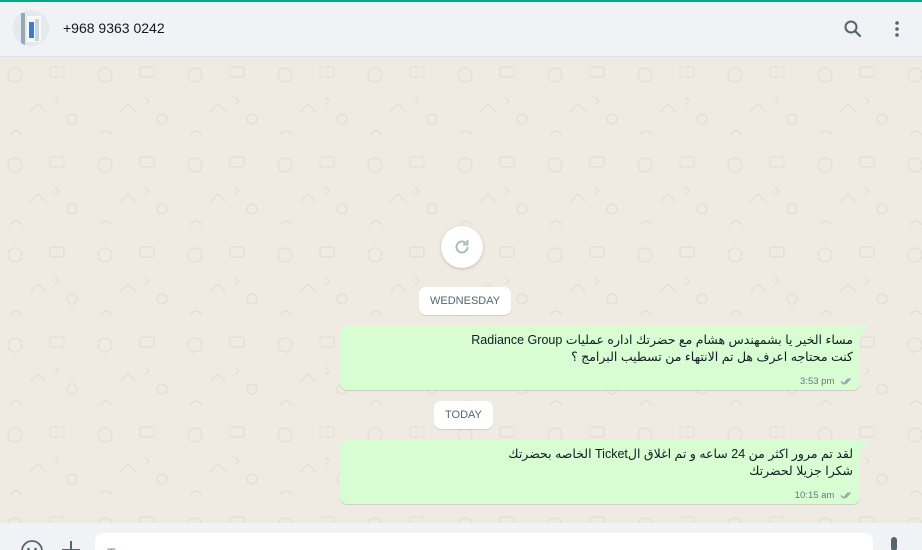  What do you see at coordinates (71, 544) in the screenshot?
I see `attach-icon` at bounding box center [71, 544].